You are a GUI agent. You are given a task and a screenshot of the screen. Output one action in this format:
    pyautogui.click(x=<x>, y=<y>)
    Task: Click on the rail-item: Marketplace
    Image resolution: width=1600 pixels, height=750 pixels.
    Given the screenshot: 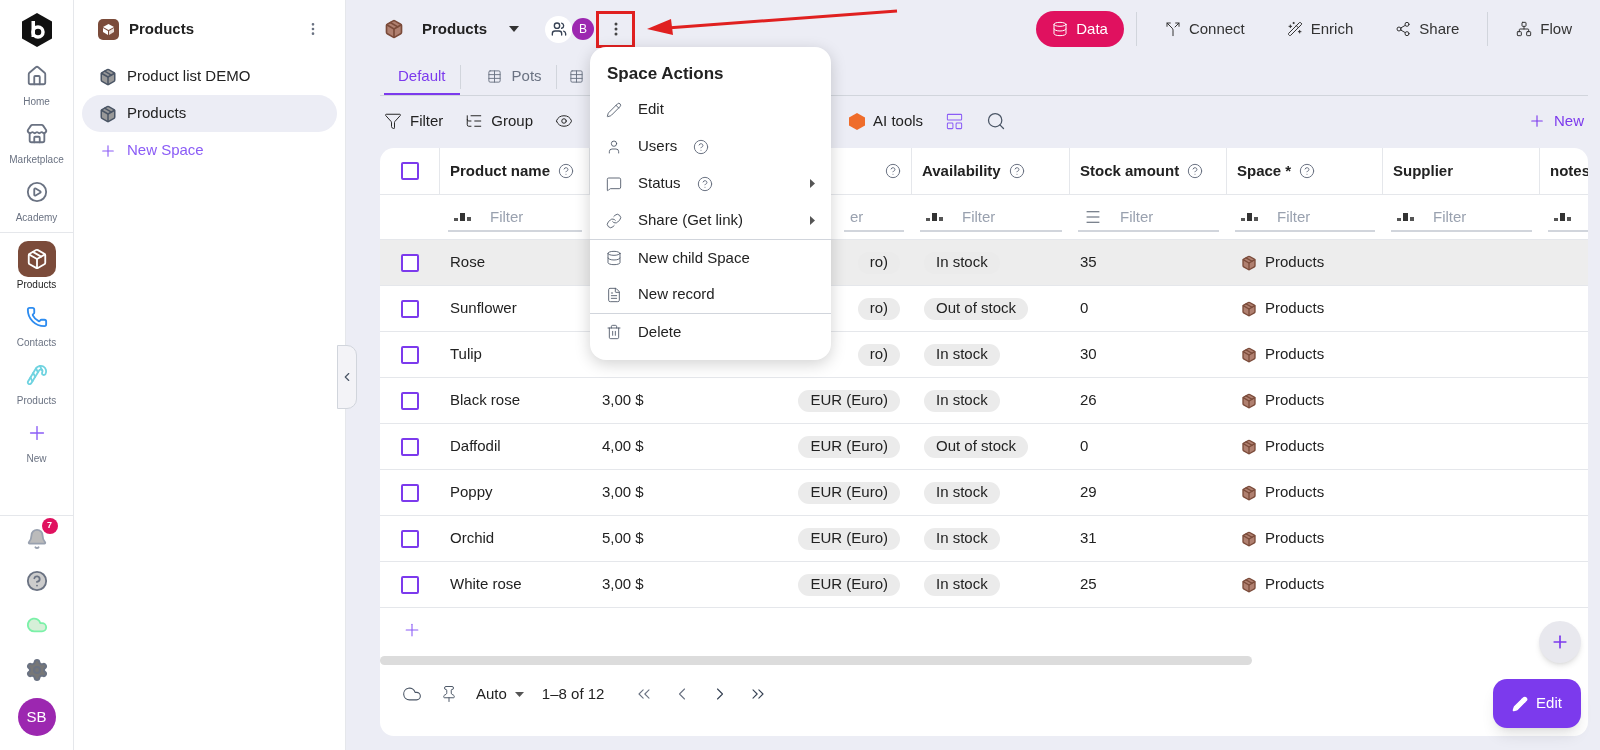 What is the action you would take?
    pyautogui.click(x=36, y=145)
    